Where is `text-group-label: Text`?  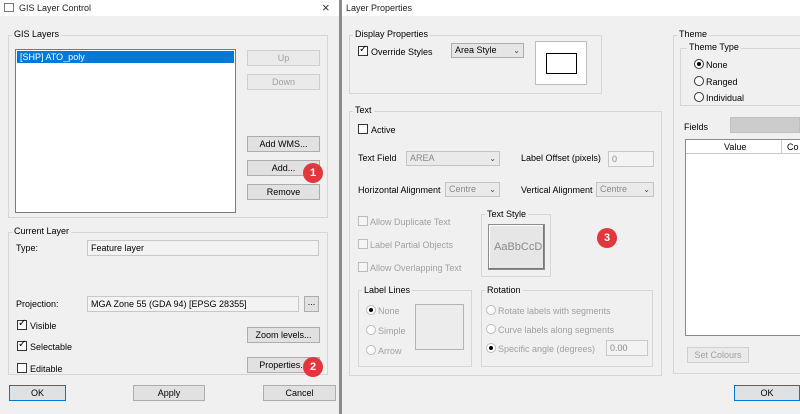 text-group-label: Text is located at coordinates (363, 110).